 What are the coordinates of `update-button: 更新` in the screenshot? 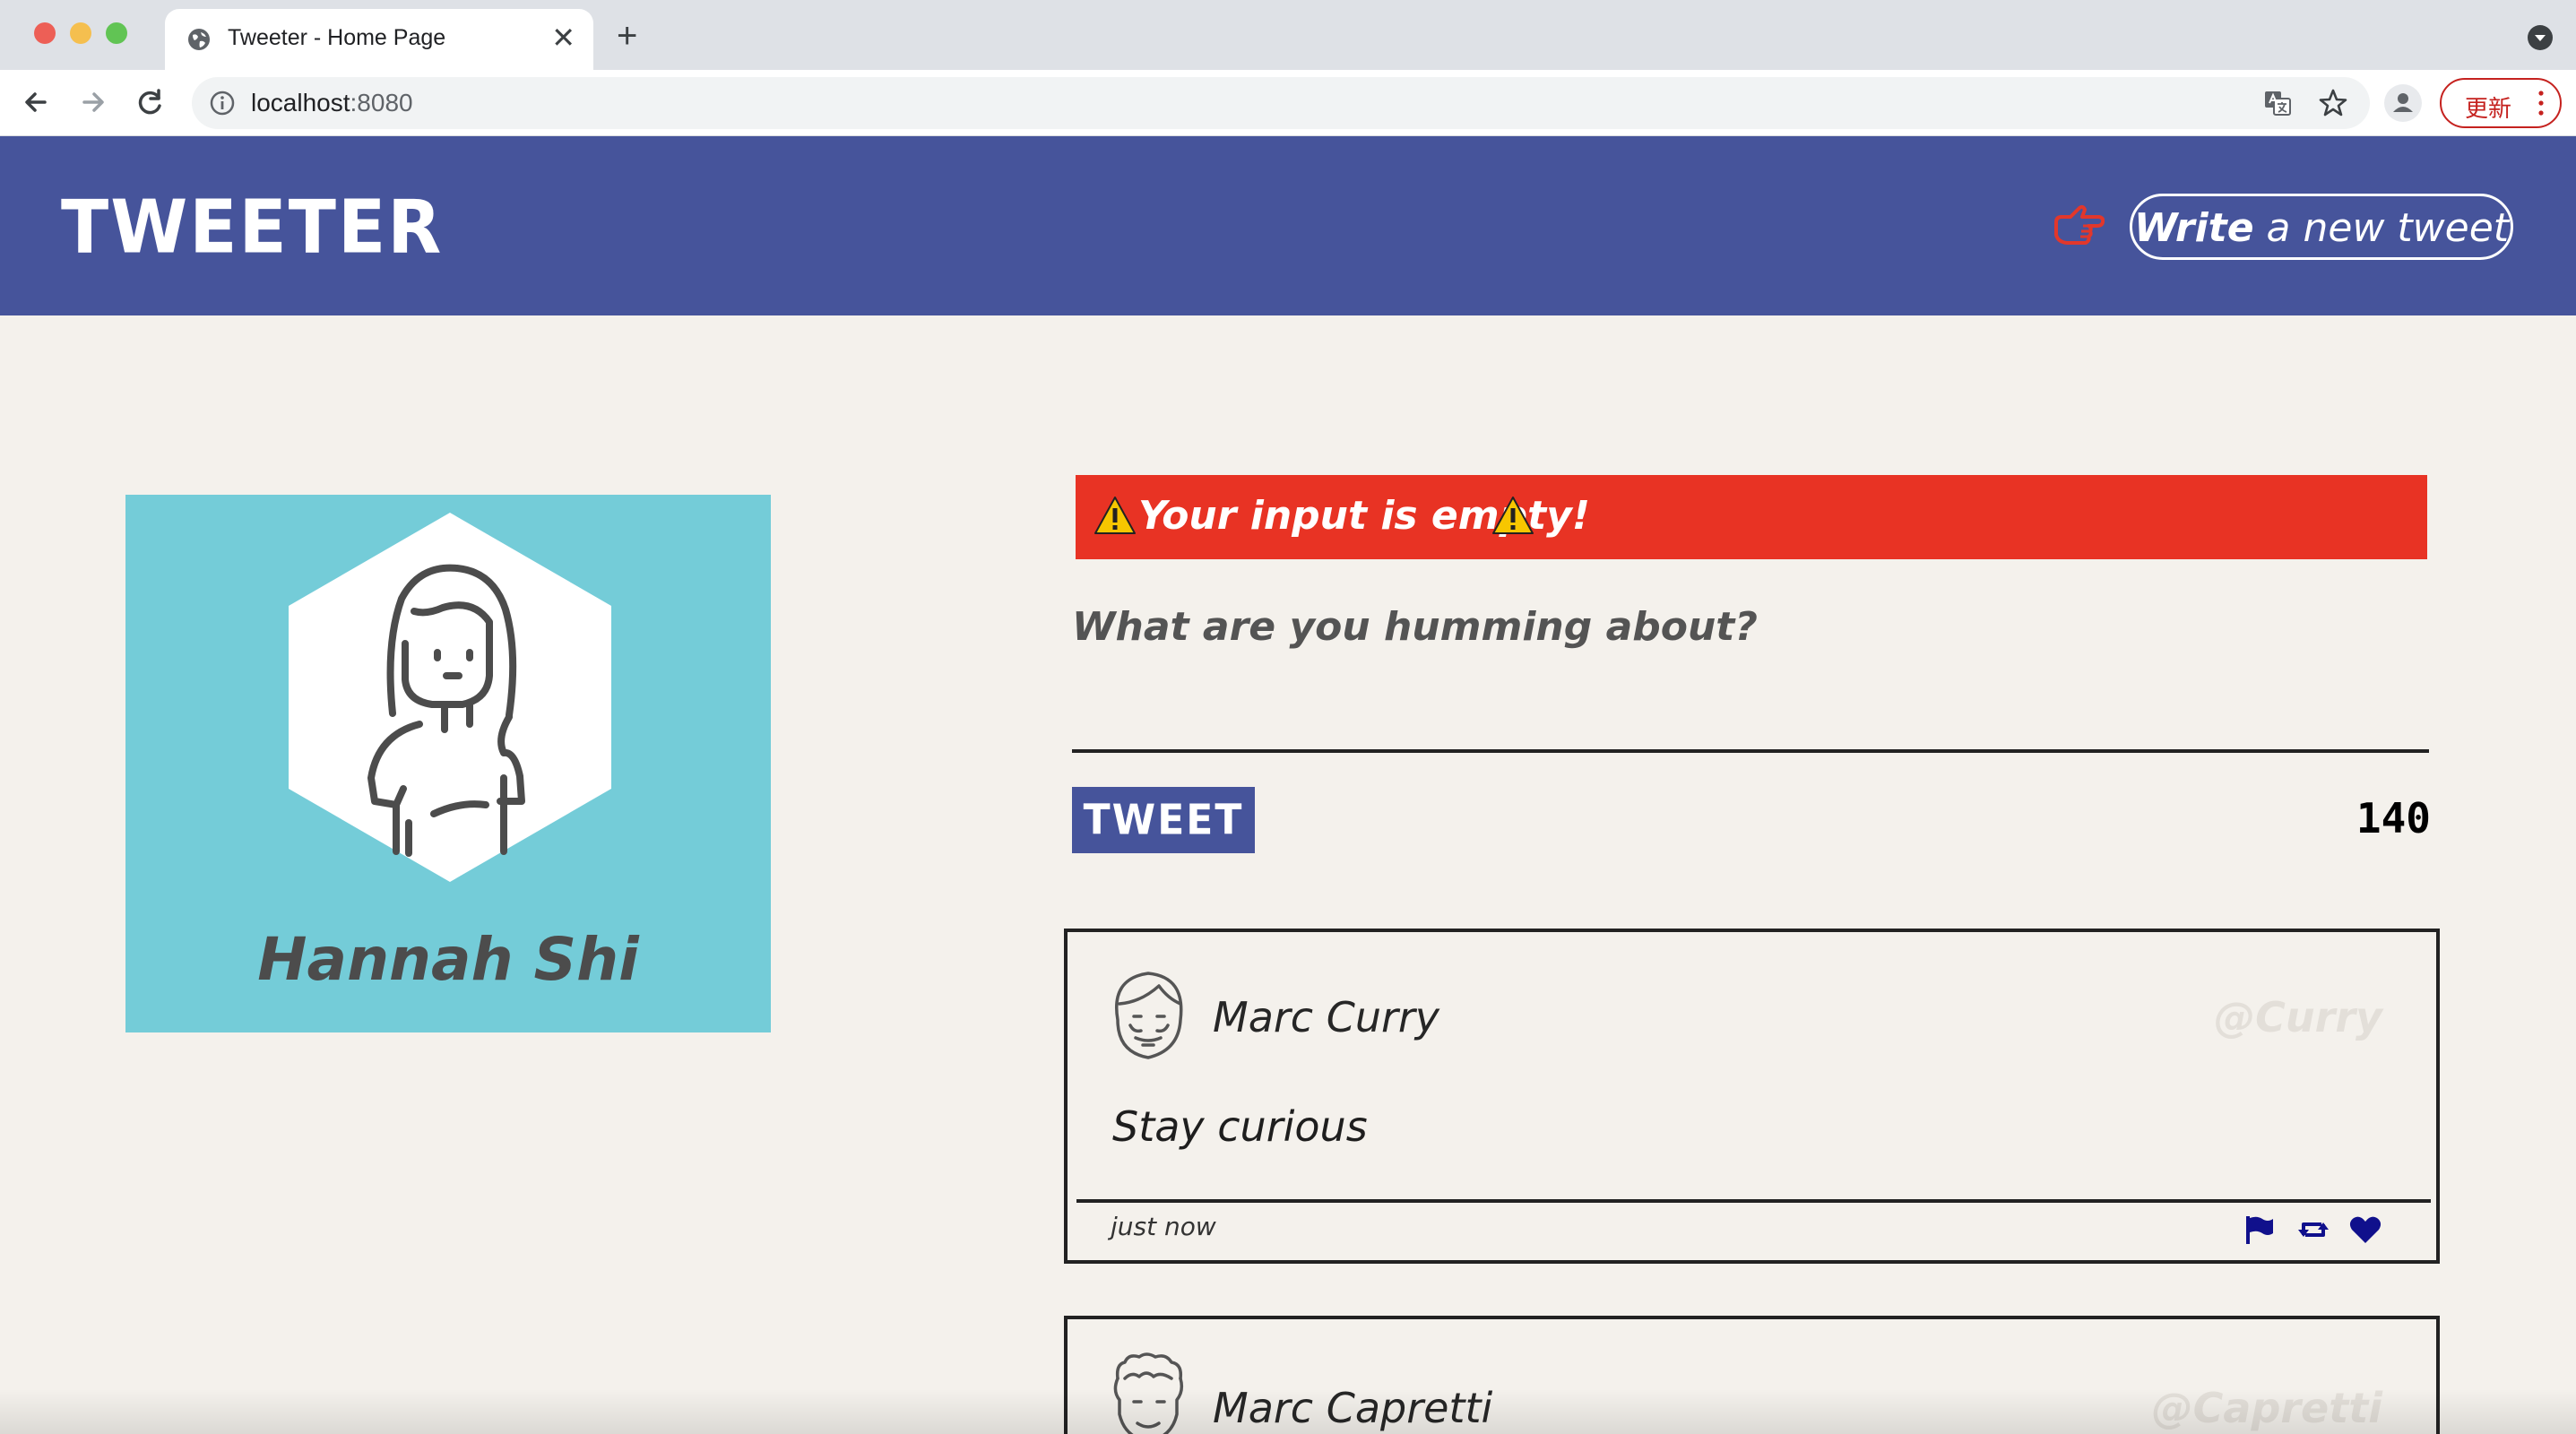 It's located at (2501, 103).